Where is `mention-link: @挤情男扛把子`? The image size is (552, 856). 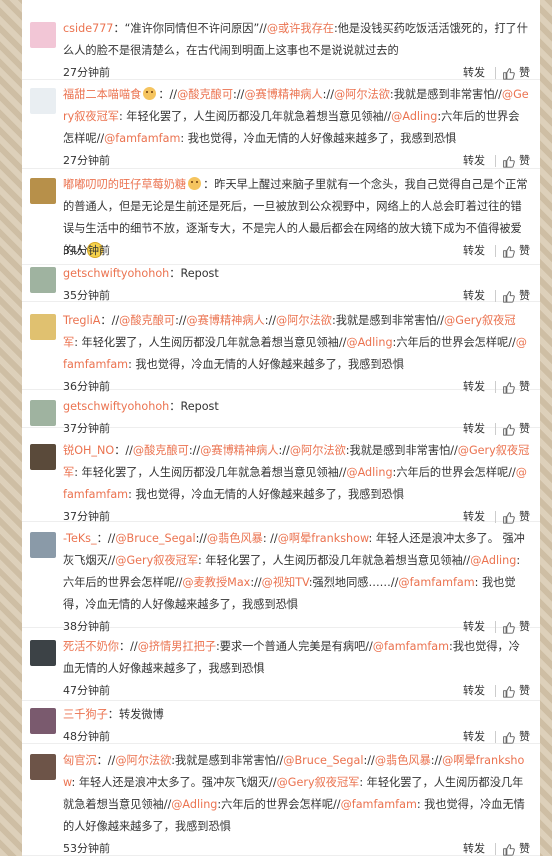 mention-link: @挤情男扛把子 is located at coordinates (177, 646).